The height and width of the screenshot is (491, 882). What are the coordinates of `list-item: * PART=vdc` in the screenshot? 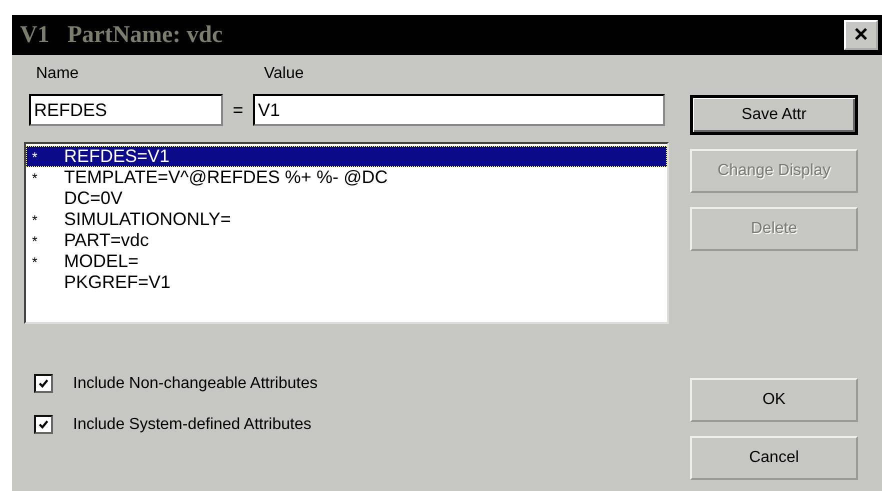 It's located at (346, 240).